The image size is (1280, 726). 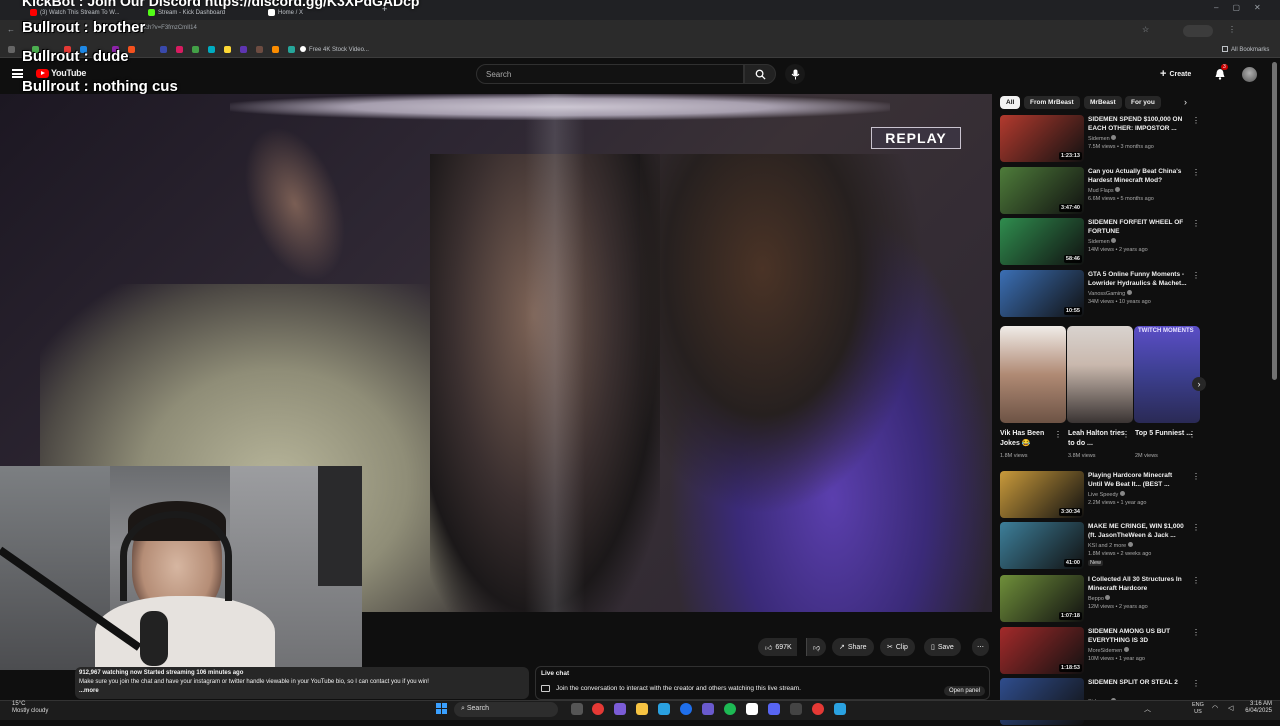 What do you see at coordinates (942, 647) in the screenshot?
I see `save-button: ▯ Save` at bounding box center [942, 647].